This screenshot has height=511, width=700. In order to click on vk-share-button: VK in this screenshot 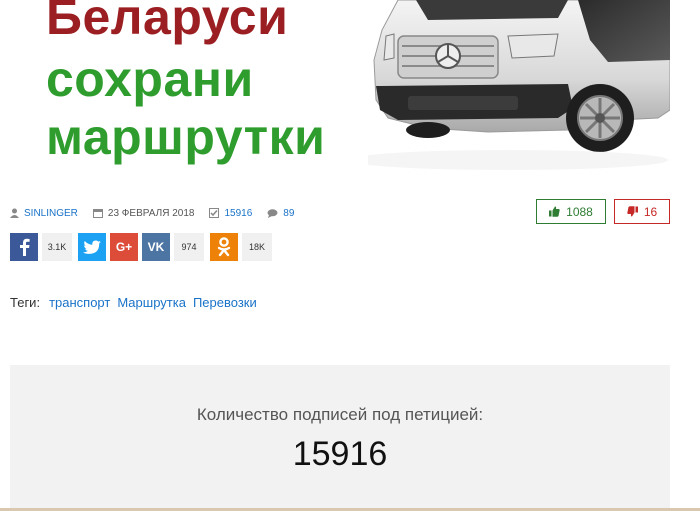, I will do `click(156, 247)`.